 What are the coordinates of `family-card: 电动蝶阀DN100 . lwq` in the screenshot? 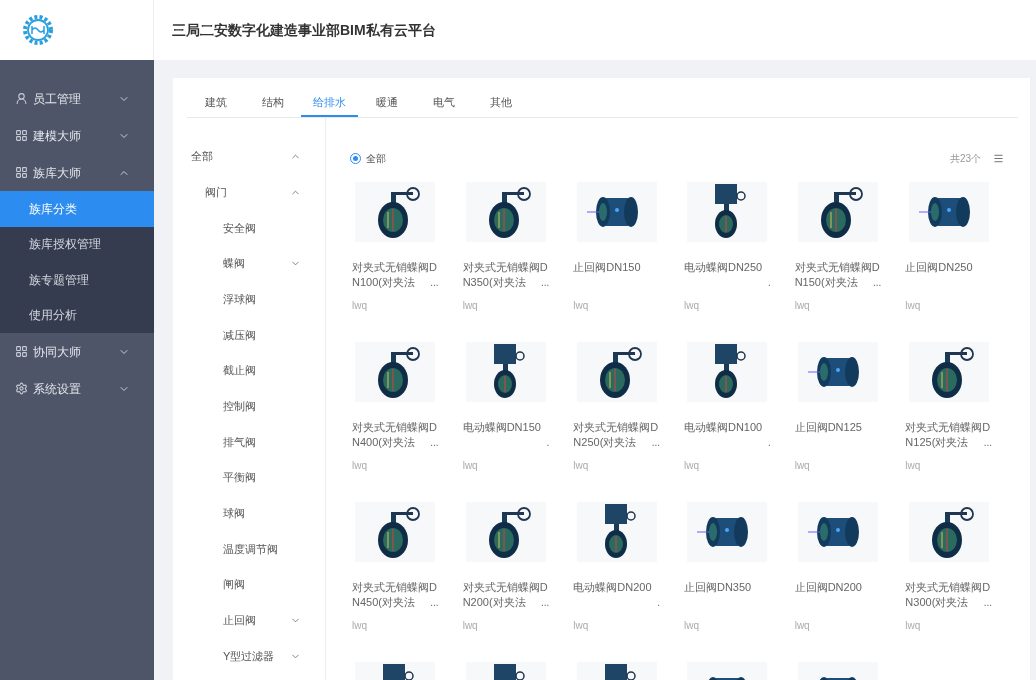 It's located at (727, 418).